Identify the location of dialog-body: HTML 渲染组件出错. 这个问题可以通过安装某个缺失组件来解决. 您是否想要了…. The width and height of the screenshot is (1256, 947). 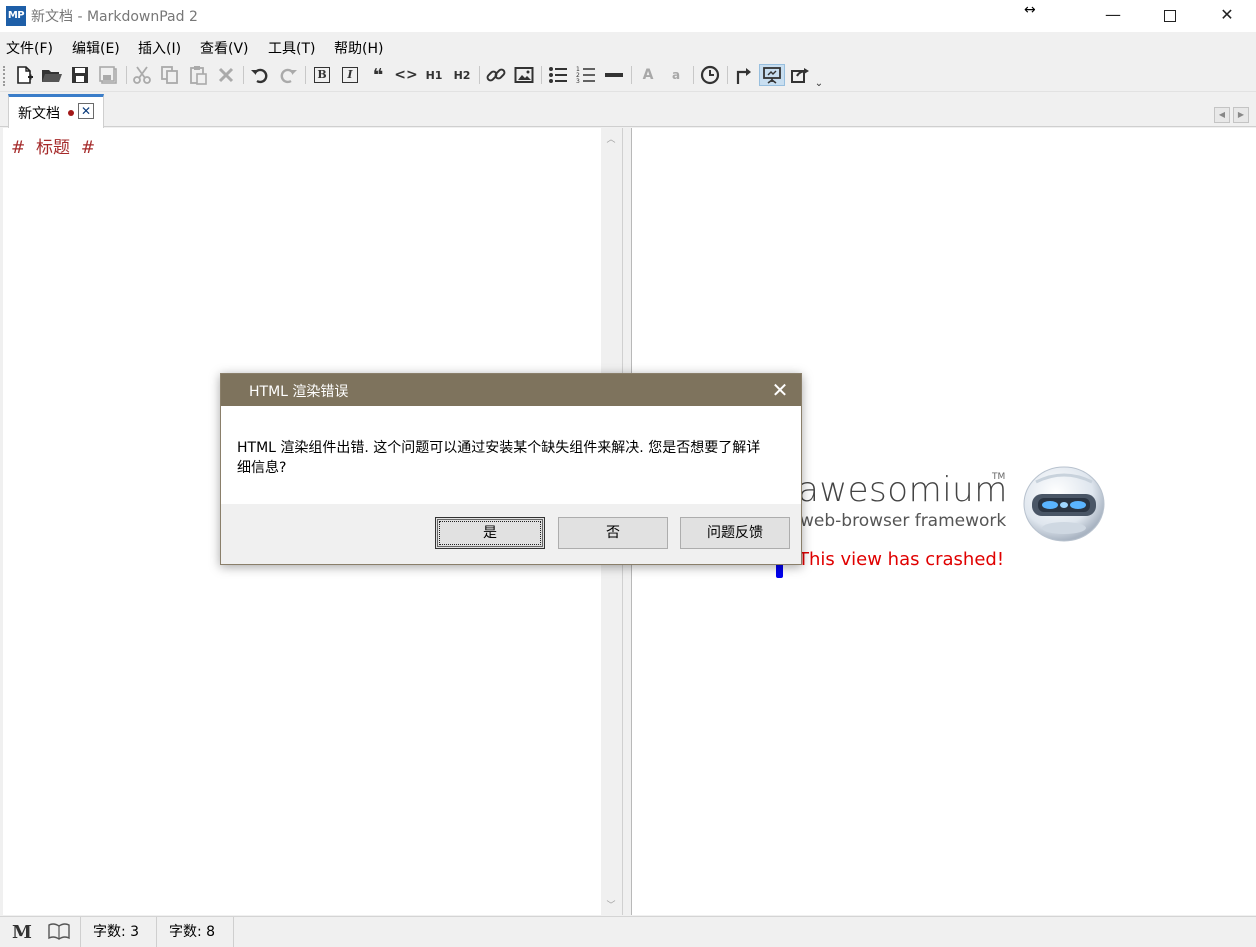
(511, 455).